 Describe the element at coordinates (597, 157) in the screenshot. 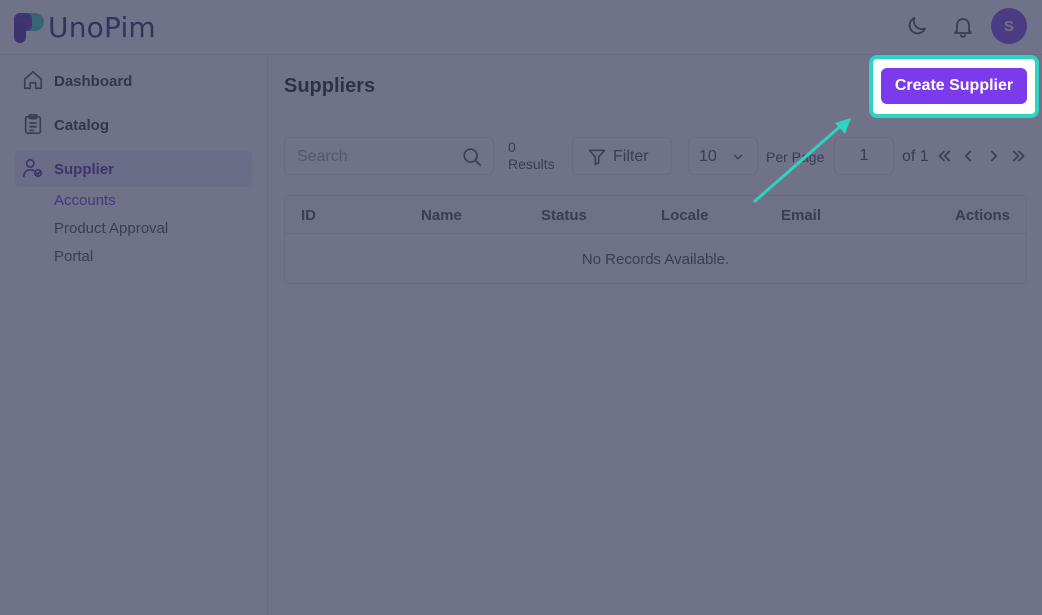

I see `filter-icon` at that location.